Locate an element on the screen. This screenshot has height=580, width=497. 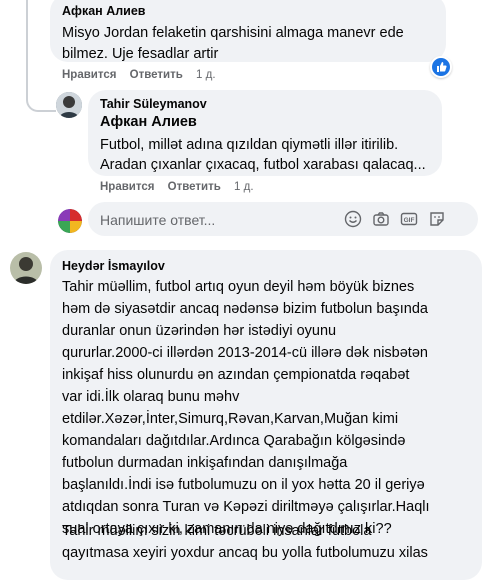
svg-text: GIF is located at coordinates (409, 220).